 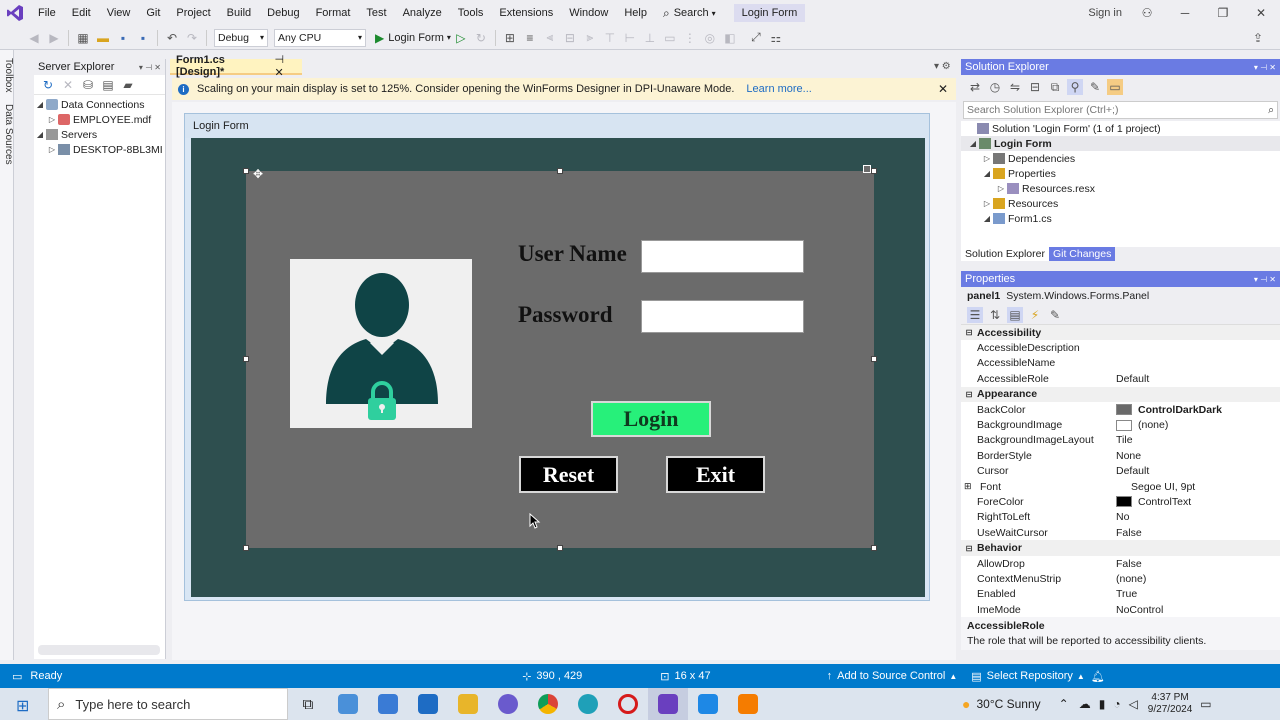 What do you see at coordinates (192, 38) in the screenshot?
I see `redo-icon: ↷` at bounding box center [192, 38].